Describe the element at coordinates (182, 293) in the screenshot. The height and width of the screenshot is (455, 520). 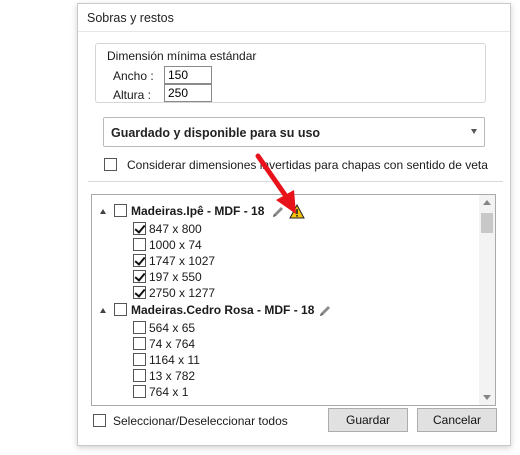
I see `item-label: 2750 x 1277` at that location.